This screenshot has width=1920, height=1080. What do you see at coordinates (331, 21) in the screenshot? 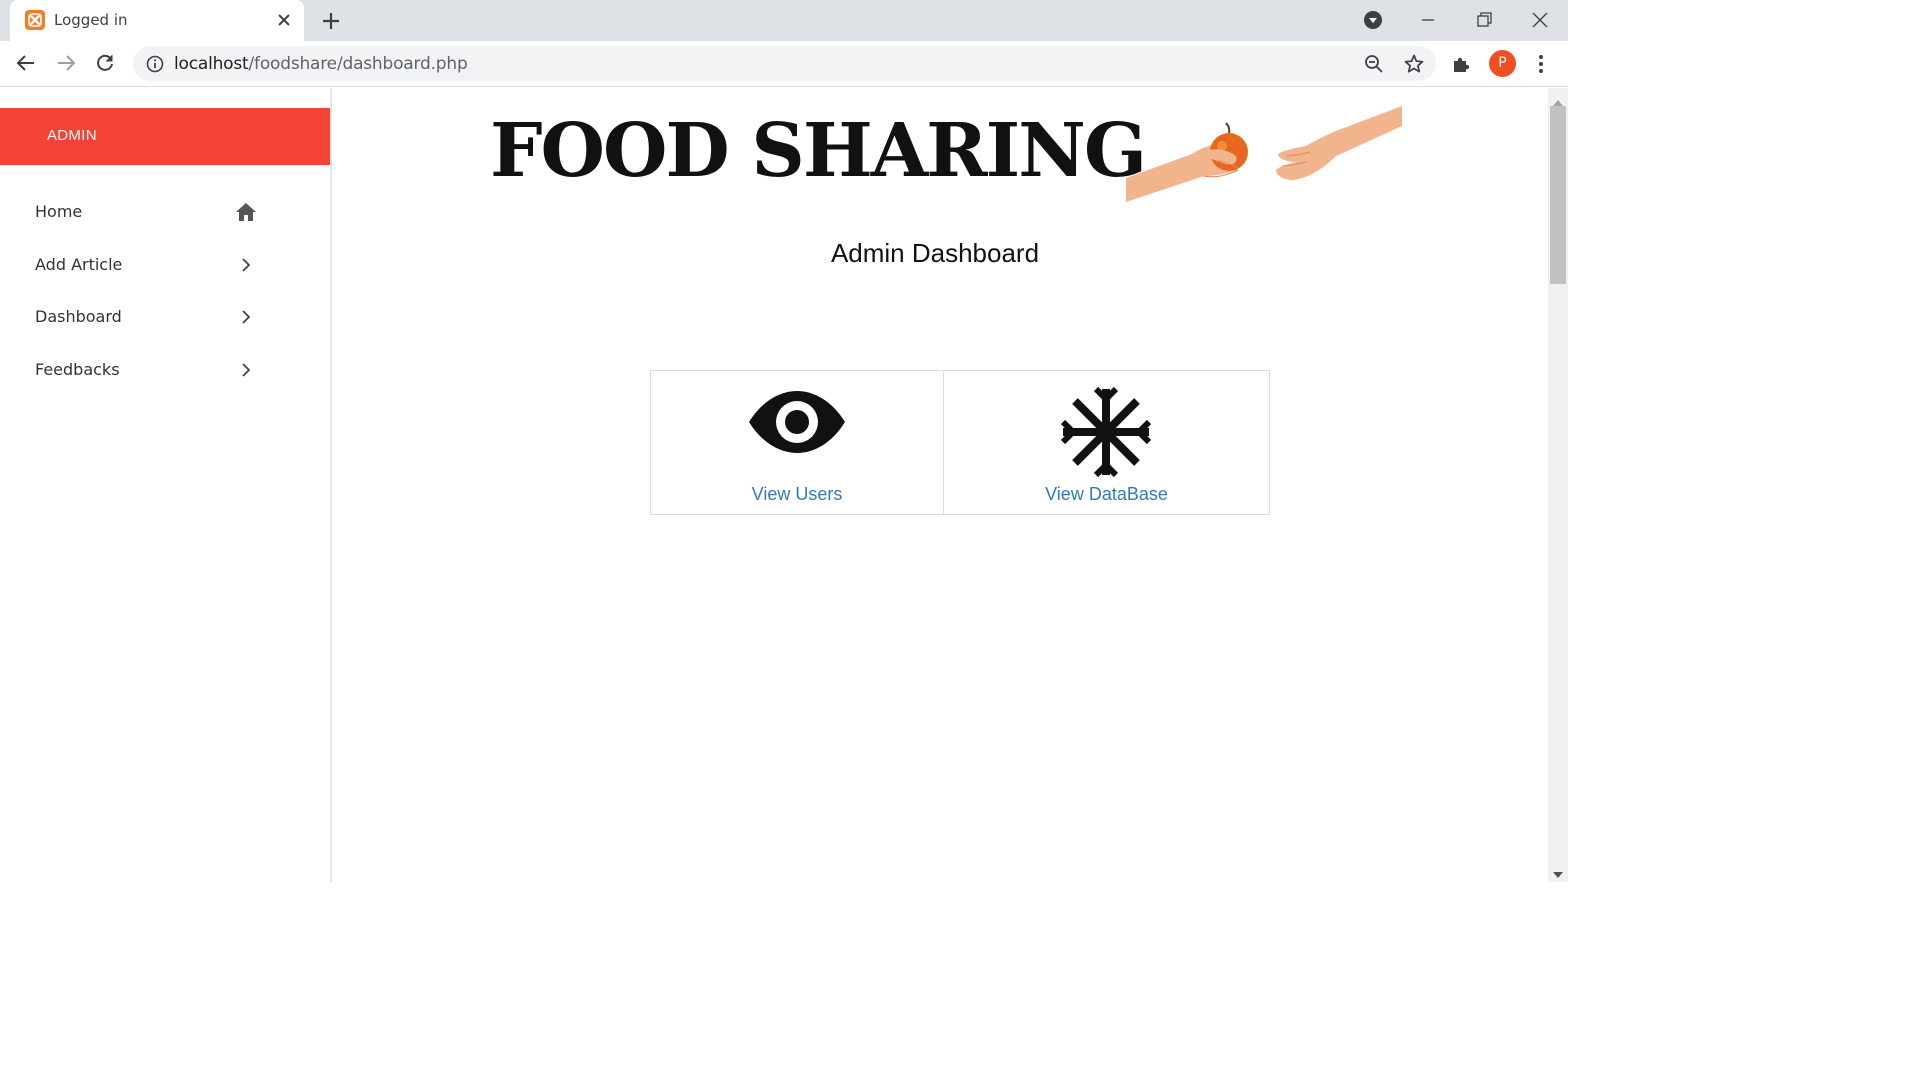
I see `new-tab-icon` at bounding box center [331, 21].